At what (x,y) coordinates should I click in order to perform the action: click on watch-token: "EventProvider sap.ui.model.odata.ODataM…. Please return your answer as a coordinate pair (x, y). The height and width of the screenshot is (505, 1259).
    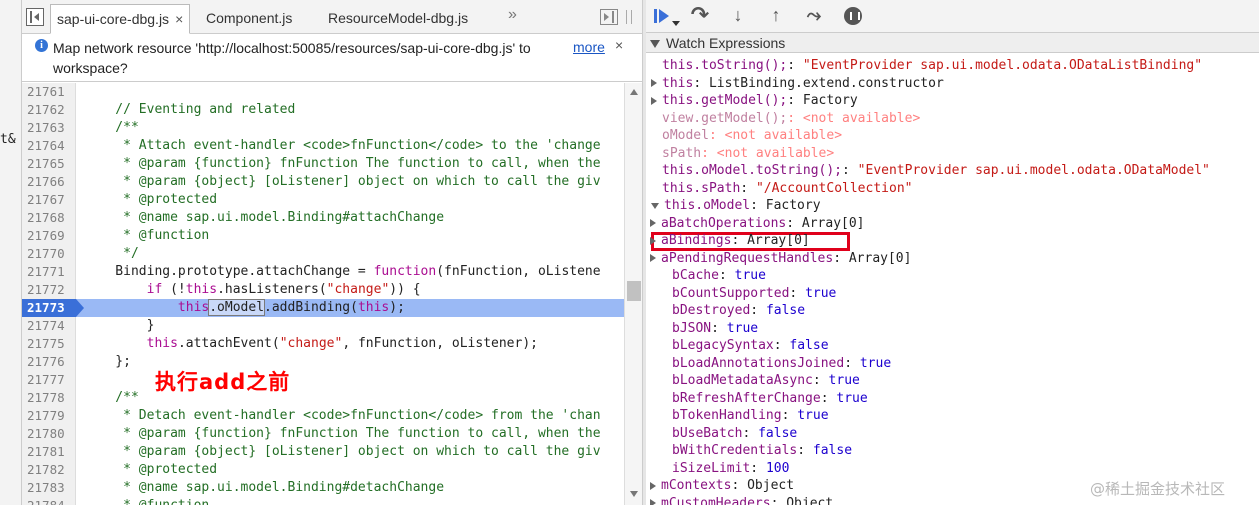
    Looking at the image, I should click on (1033, 170).